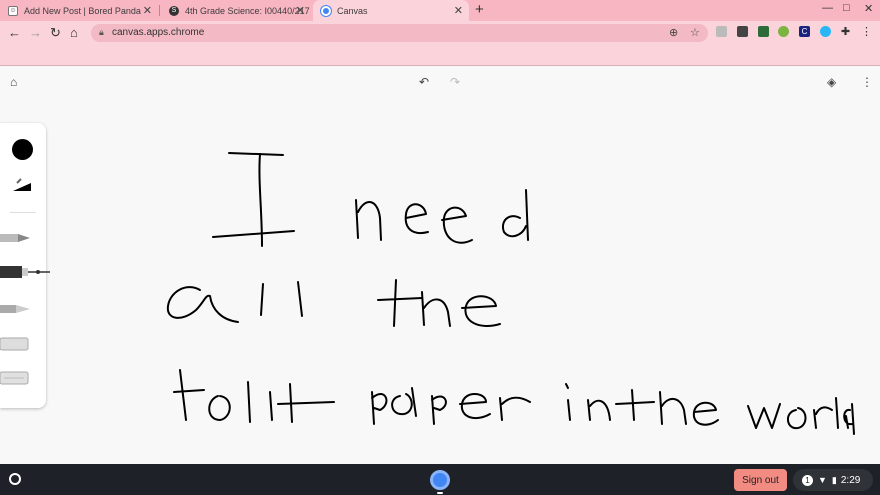  Describe the element at coordinates (26, 272) in the screenshot. I see `marker-tool` at that location.